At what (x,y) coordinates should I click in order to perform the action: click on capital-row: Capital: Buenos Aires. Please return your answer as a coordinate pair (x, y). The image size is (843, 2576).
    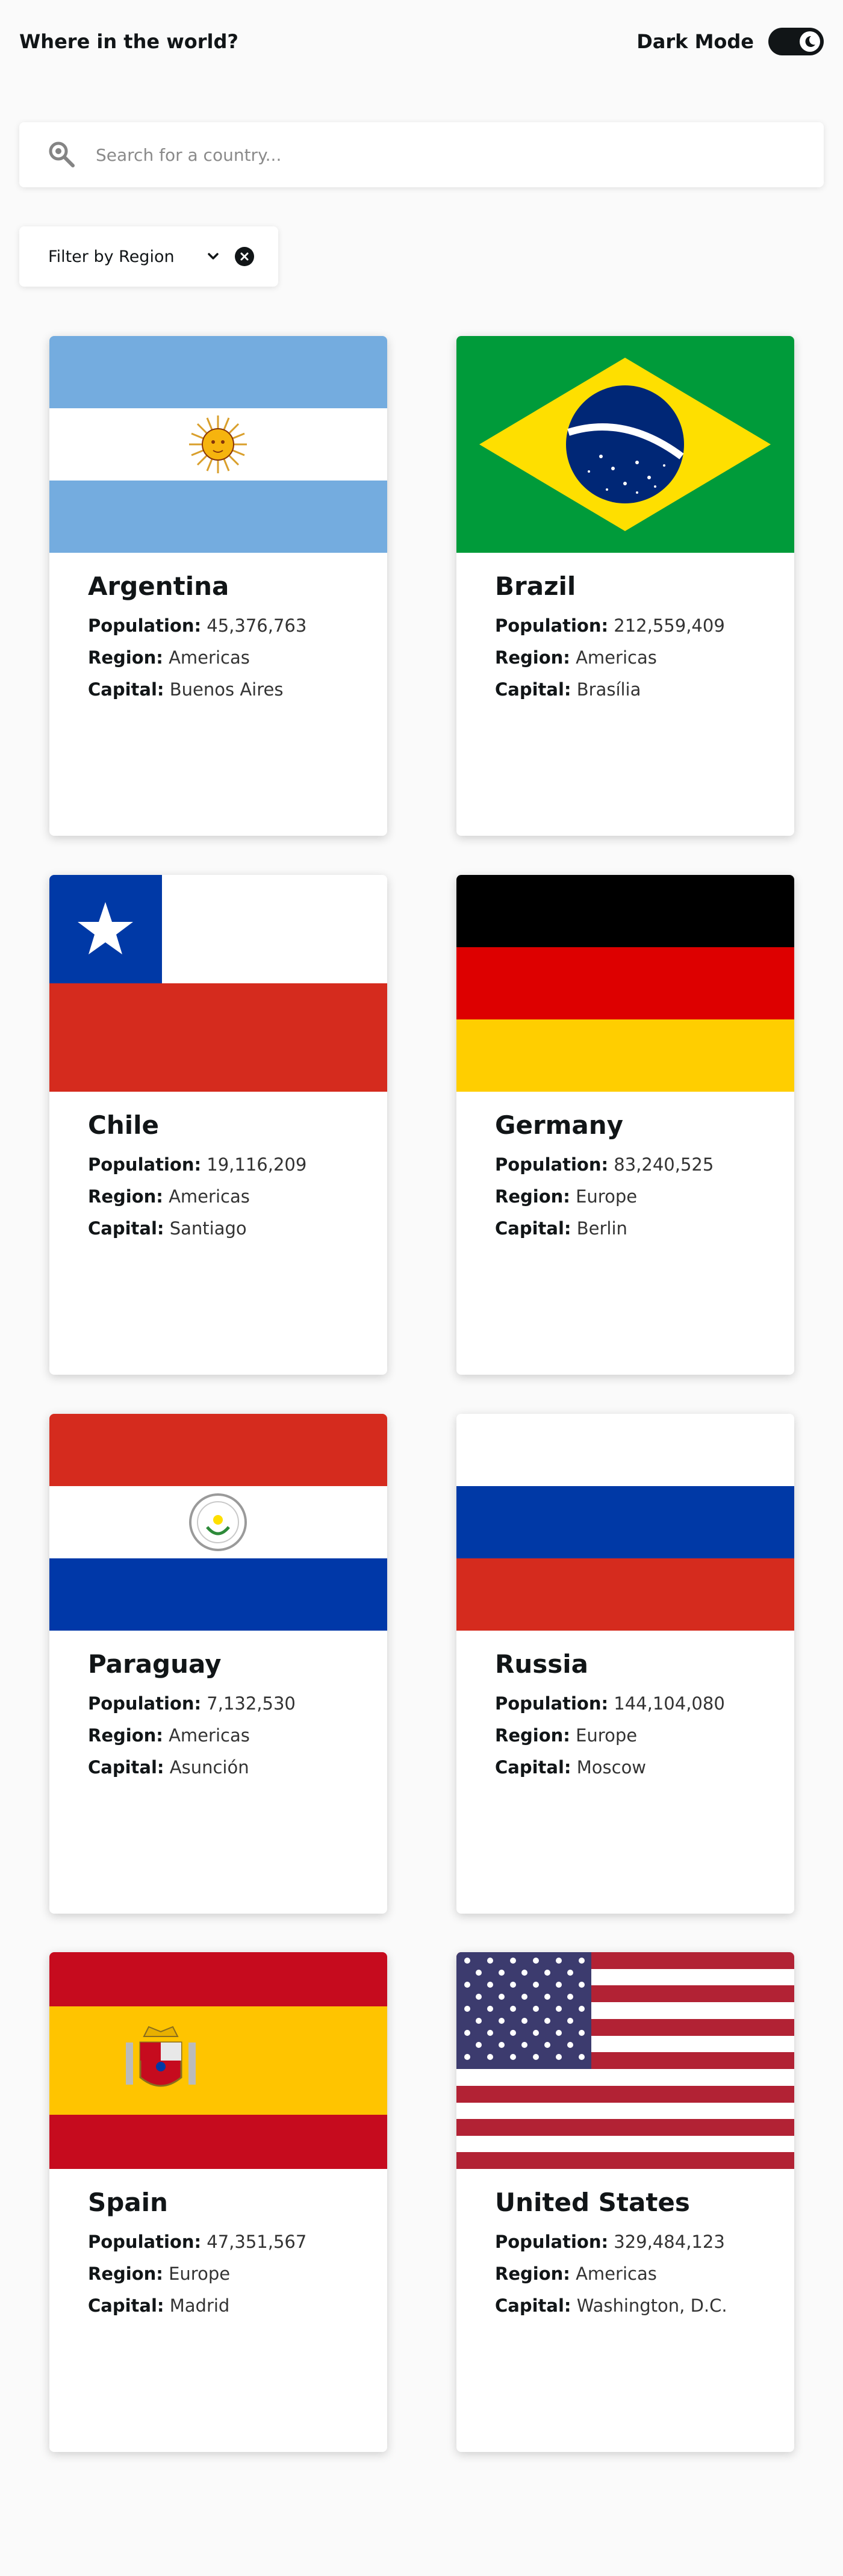
    Looking at the image, I should click on (230, 690).